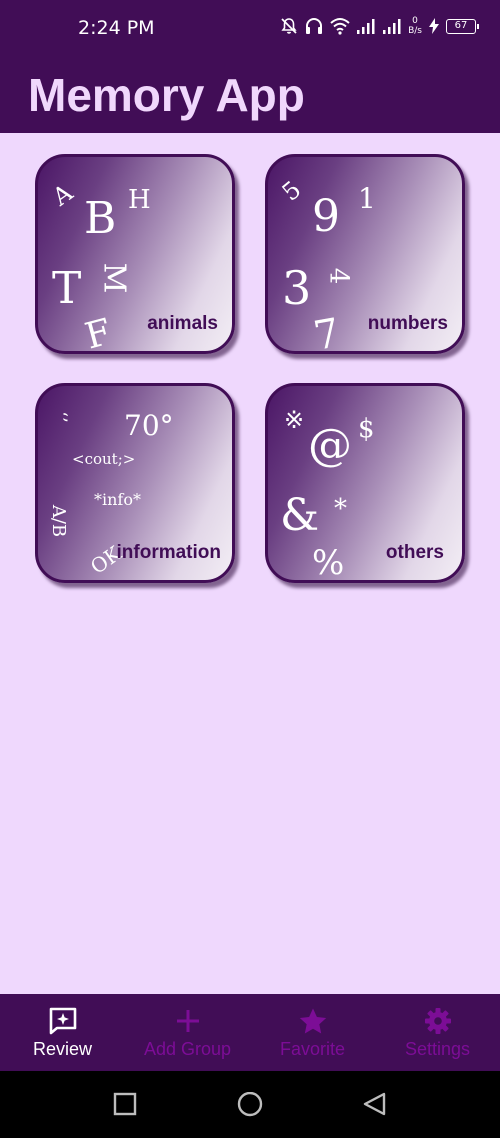  What do you see at coordinates (62, 195) in the screenshot?
I see `tile-glyph: A` at bounding box center [62, 195].